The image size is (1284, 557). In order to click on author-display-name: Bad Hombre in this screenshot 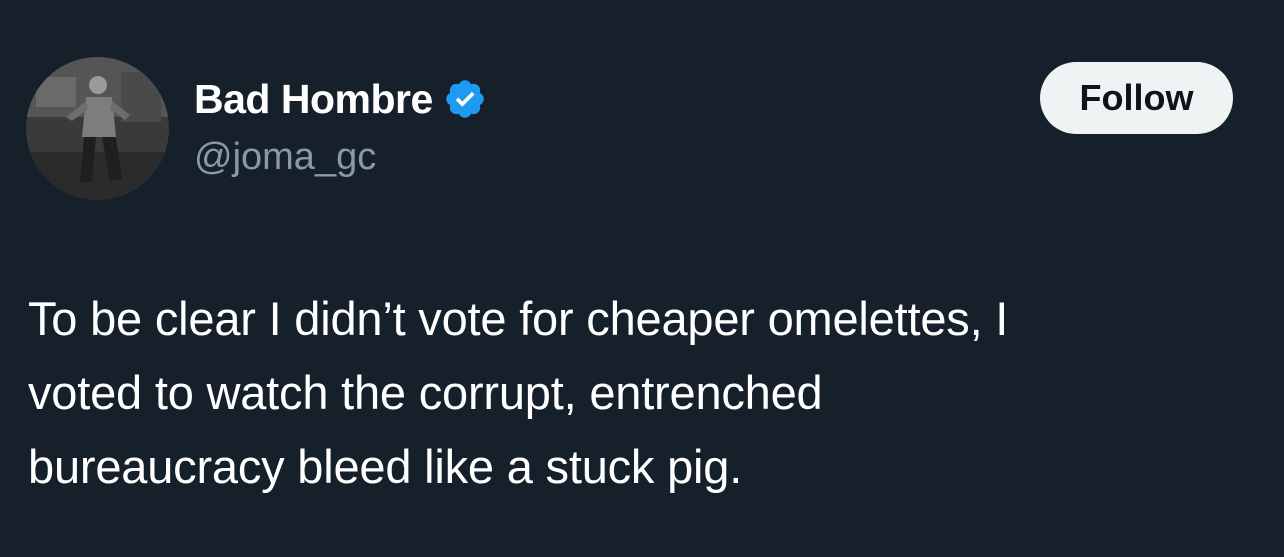, I will do `click(313, 99)`.